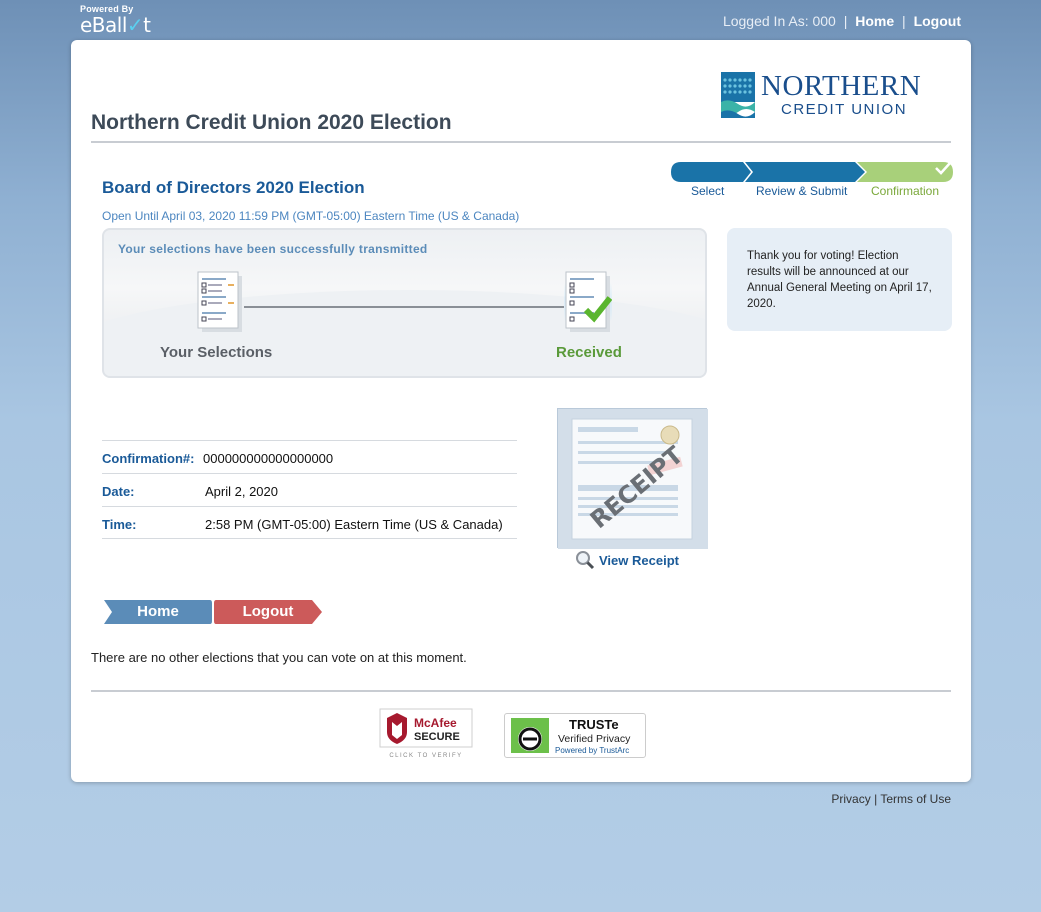  I want to click on step-label-review: Review & Submit, so click(802, 191).